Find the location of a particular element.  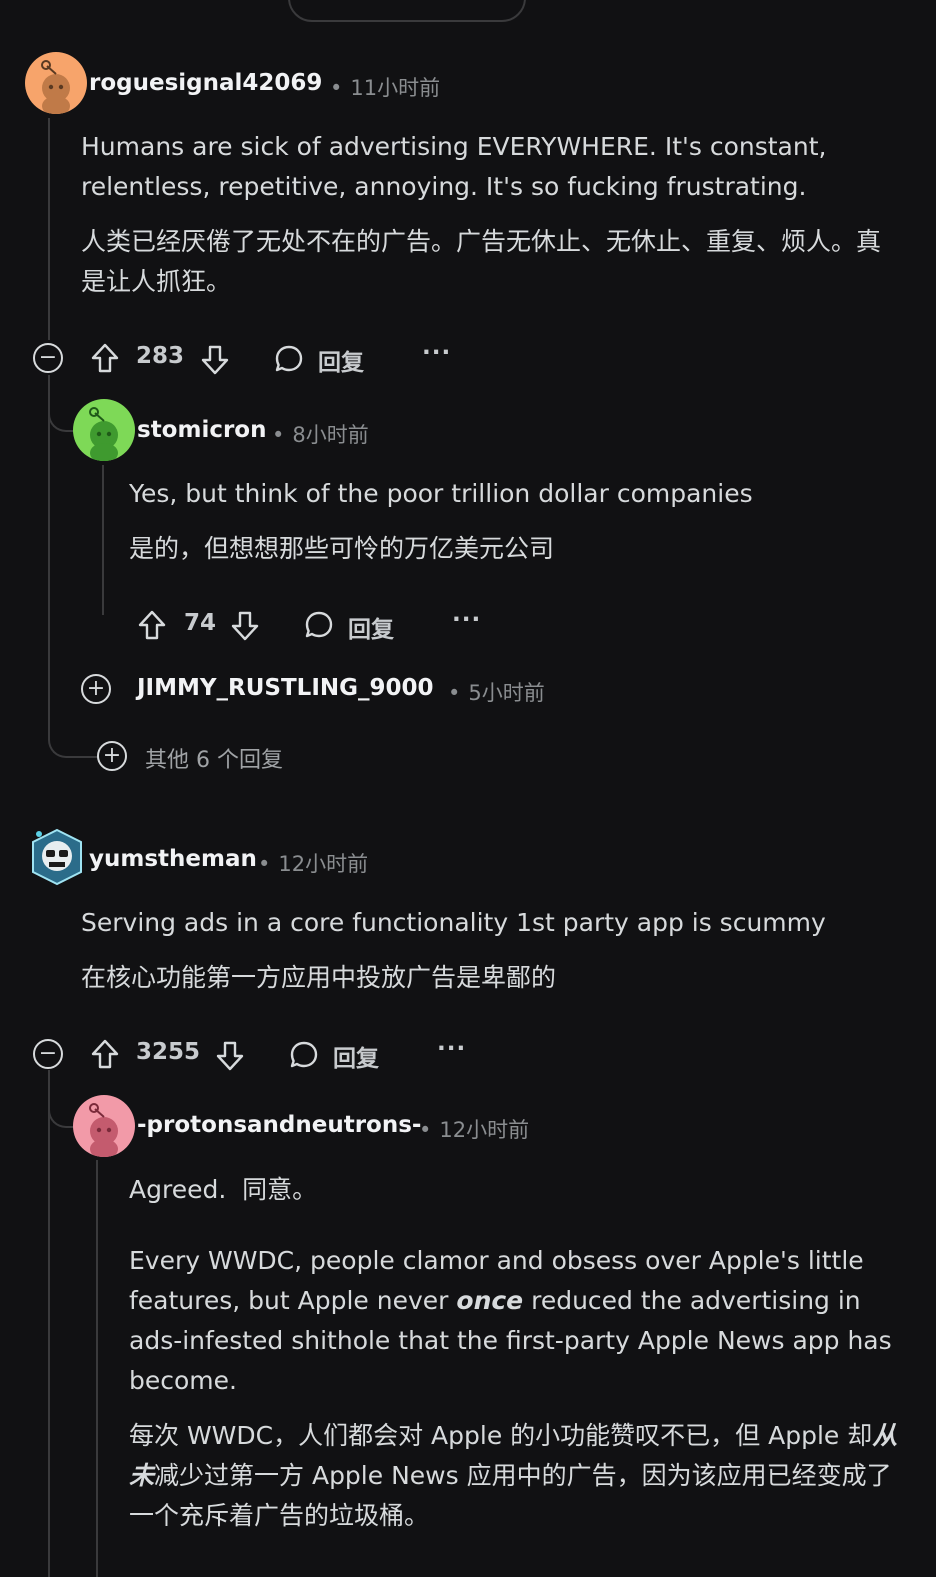

username: JIMMY_RUSTLING_9000 is located at coordinates (285, 688).